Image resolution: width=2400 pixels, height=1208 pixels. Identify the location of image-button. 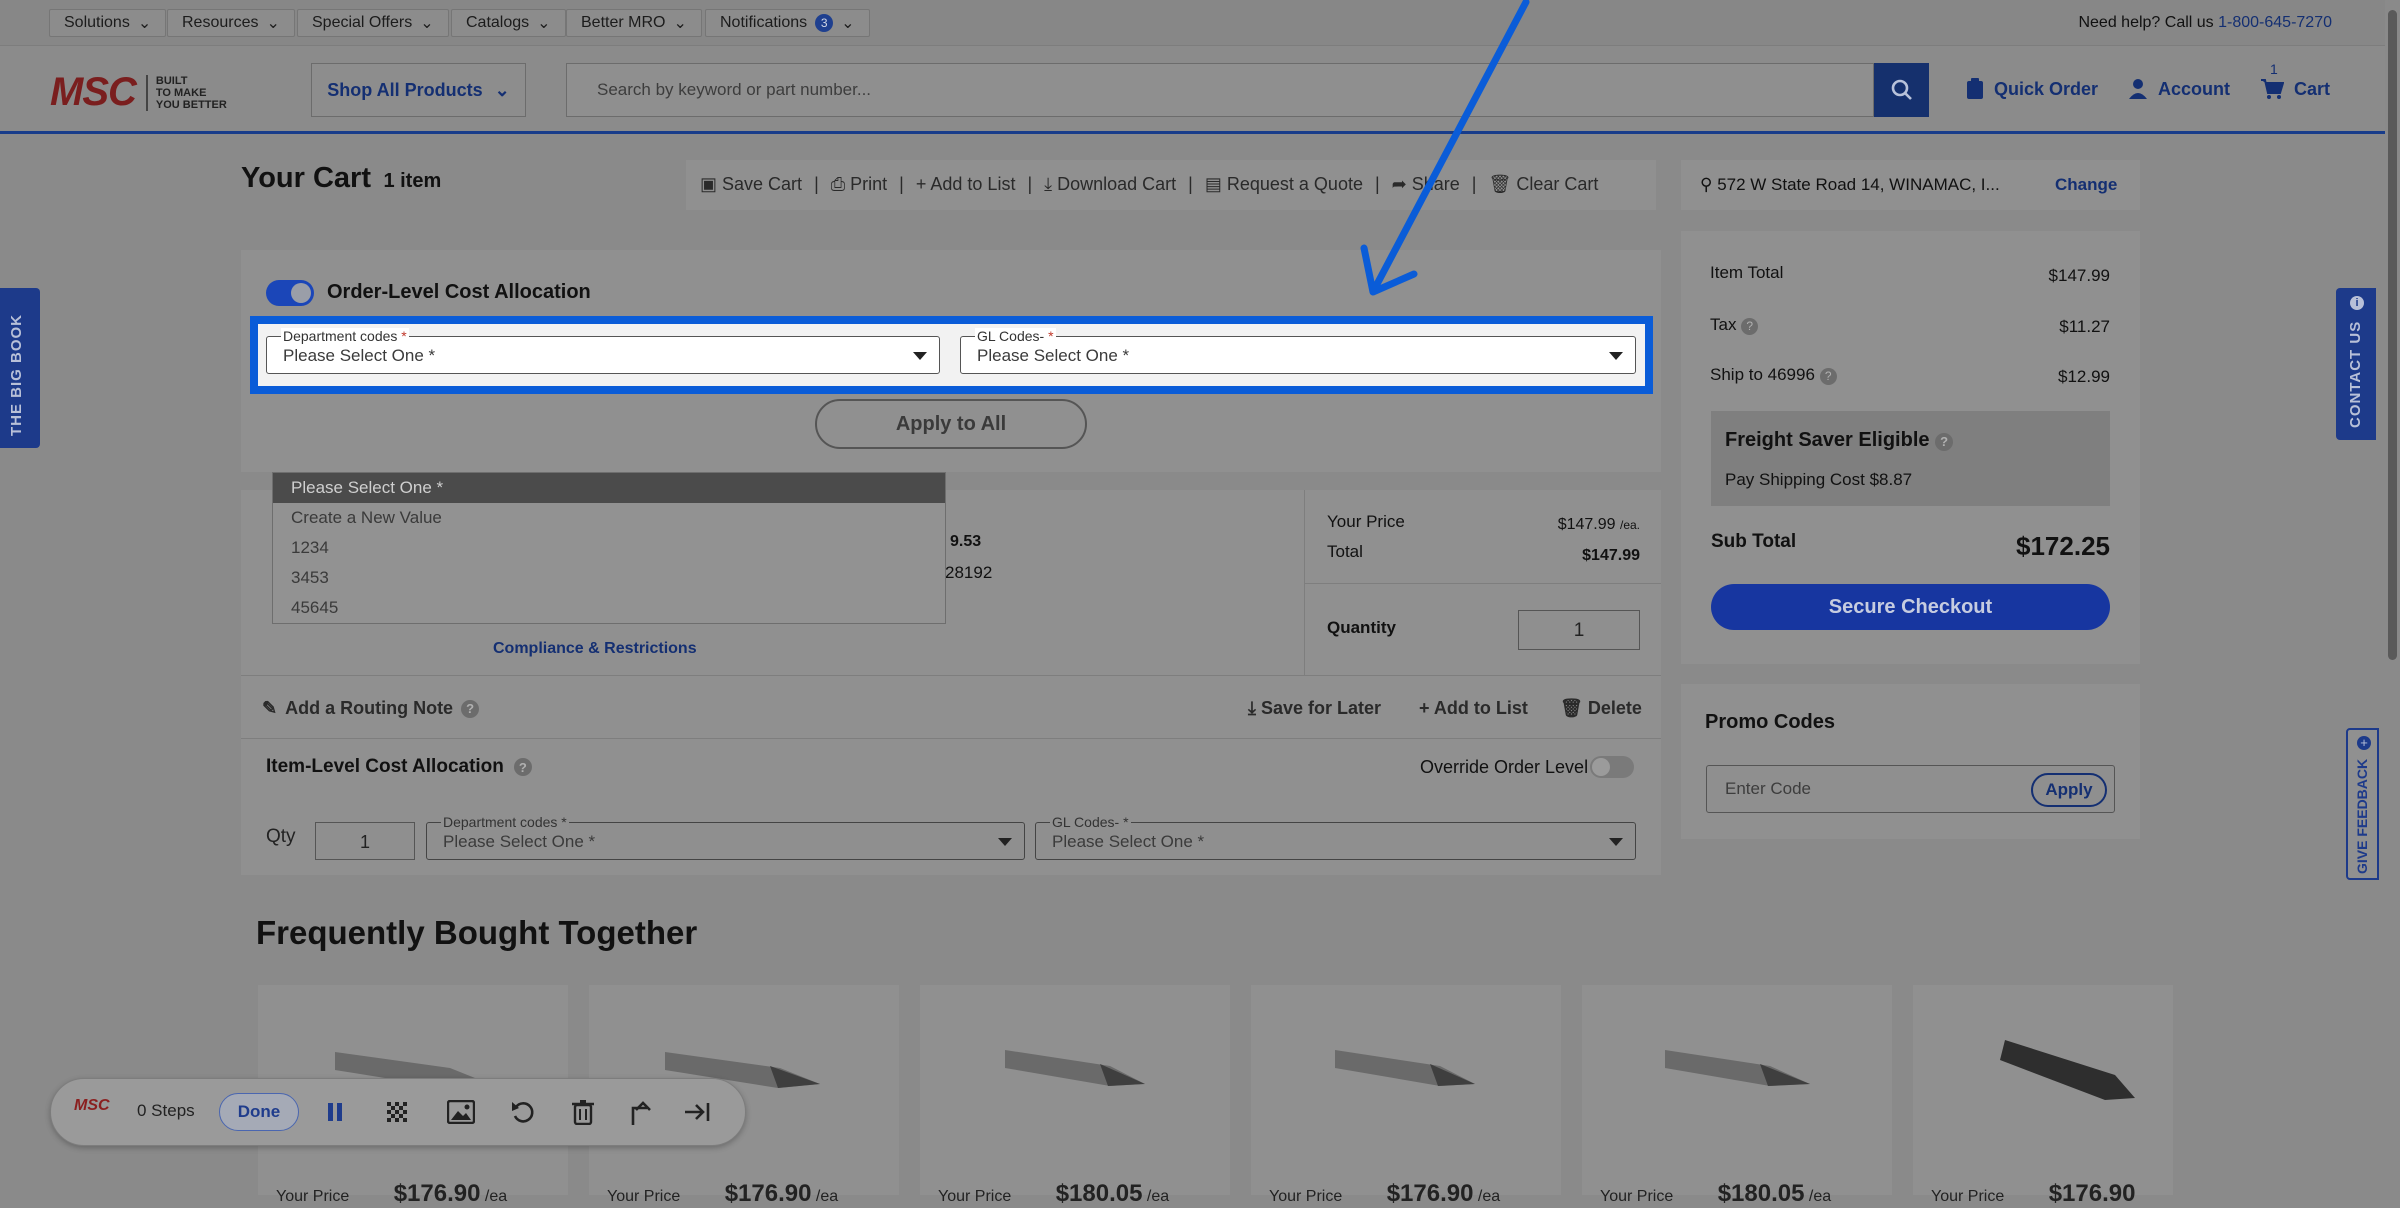
(461, 1112).